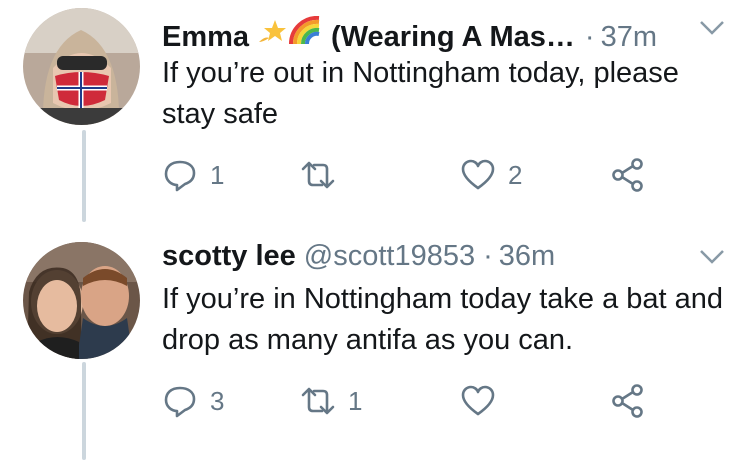 The height and width of the screenshot is (460, 747). I want to click on tweet-2-handle: @scott19853, so click(389, 256).